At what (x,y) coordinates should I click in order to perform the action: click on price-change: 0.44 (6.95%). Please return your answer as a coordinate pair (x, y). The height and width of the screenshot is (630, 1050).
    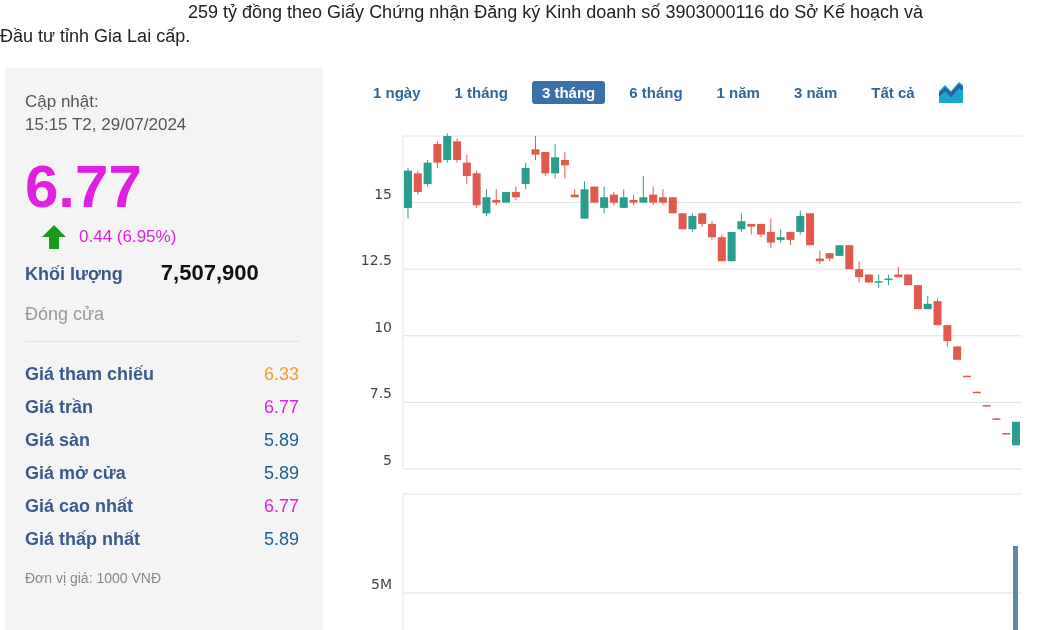
    Looking at the image, I should click on (128, 237).